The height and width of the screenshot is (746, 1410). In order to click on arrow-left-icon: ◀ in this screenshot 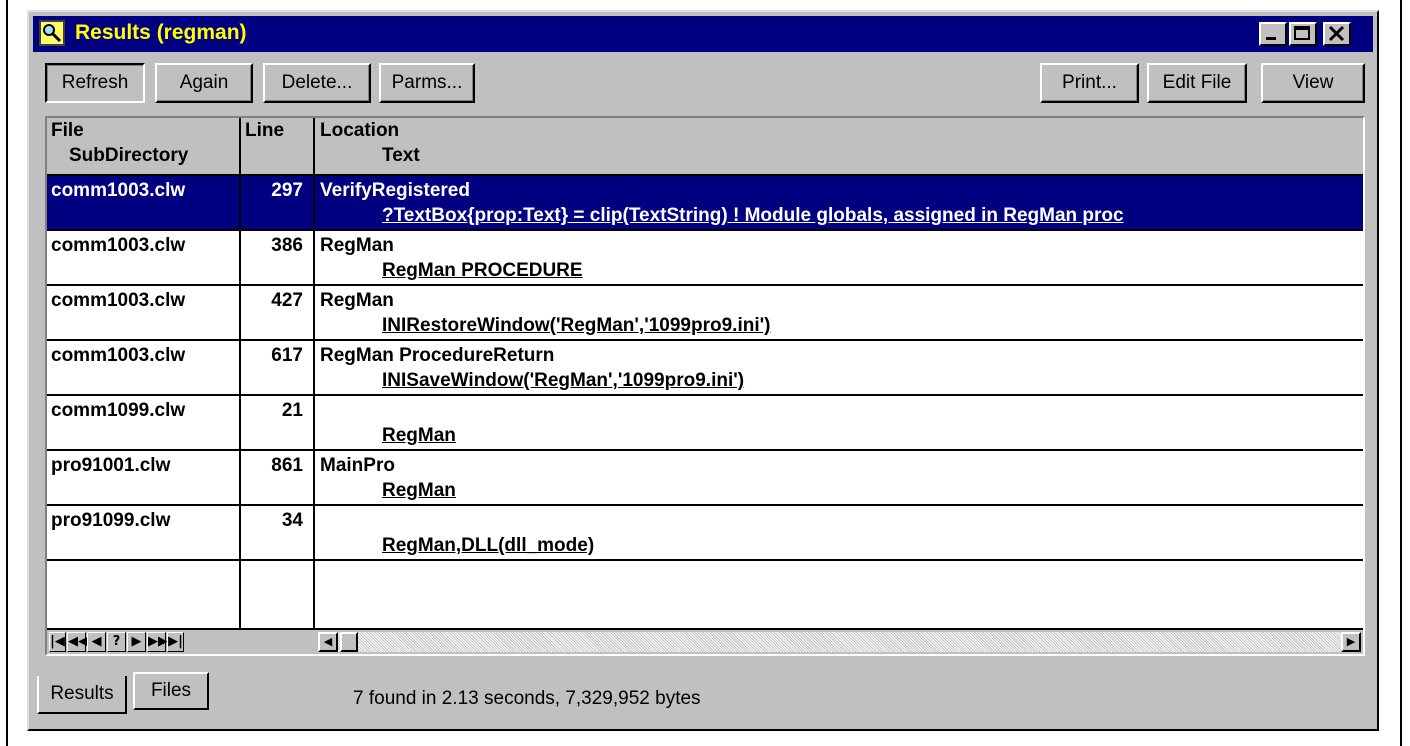, I will do `click(328, 641)`.